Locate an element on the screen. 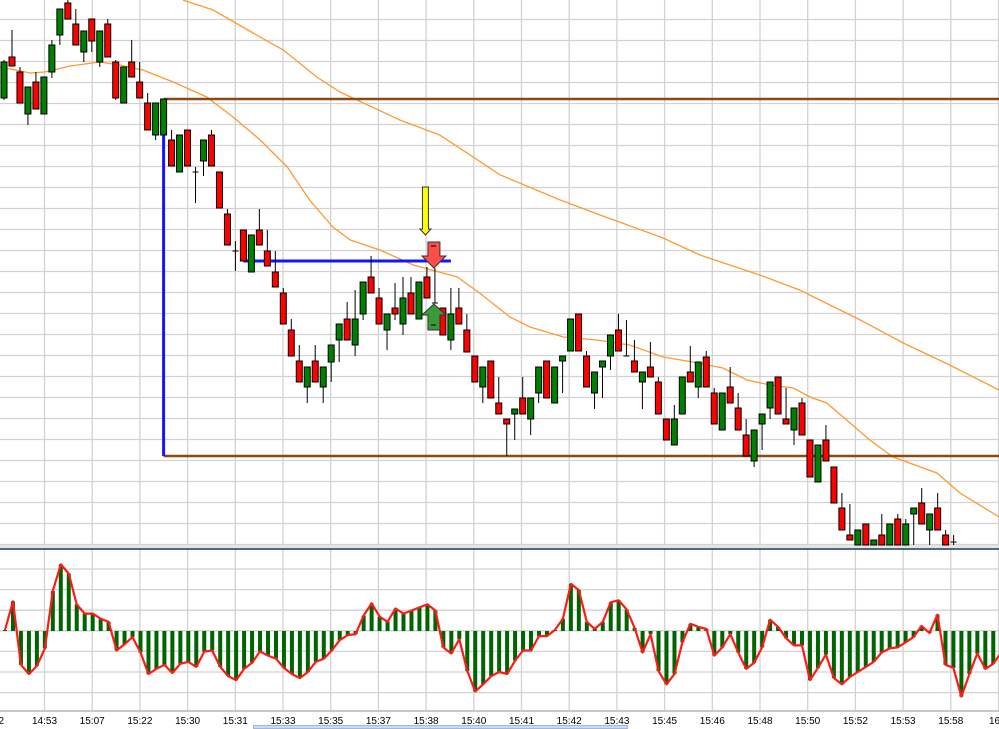 The width and height of the screenshot is (999, 729). horizontal-scrollbar-thumb is located at coordinates (440, 727).